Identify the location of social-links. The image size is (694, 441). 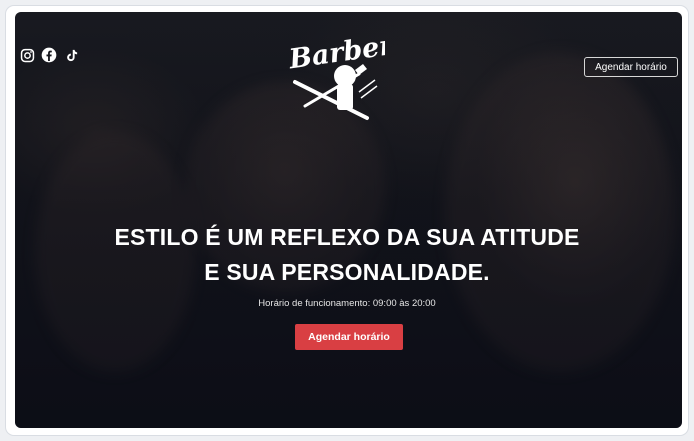
(49, 55).